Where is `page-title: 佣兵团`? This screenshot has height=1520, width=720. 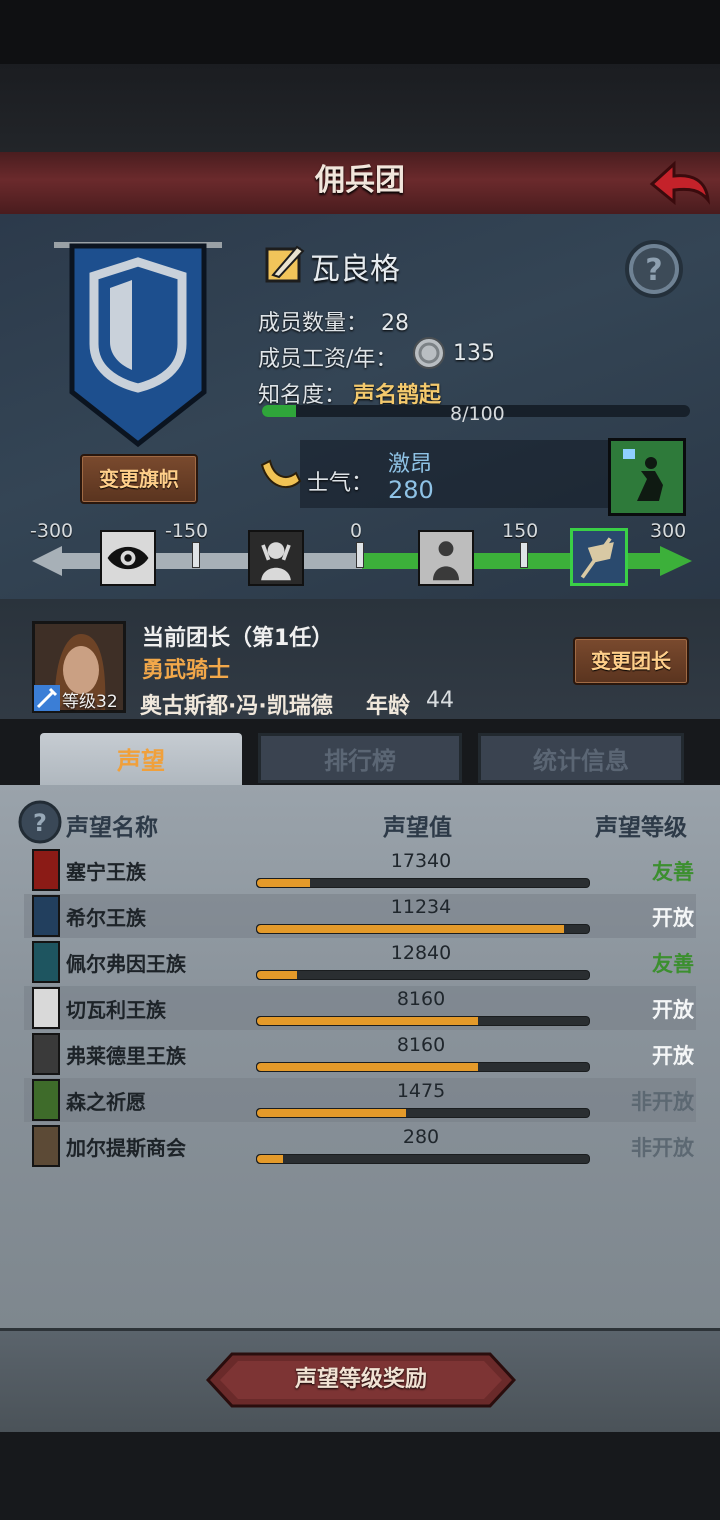
page-title: 佣兵团 is located at coordinates (360, 180).